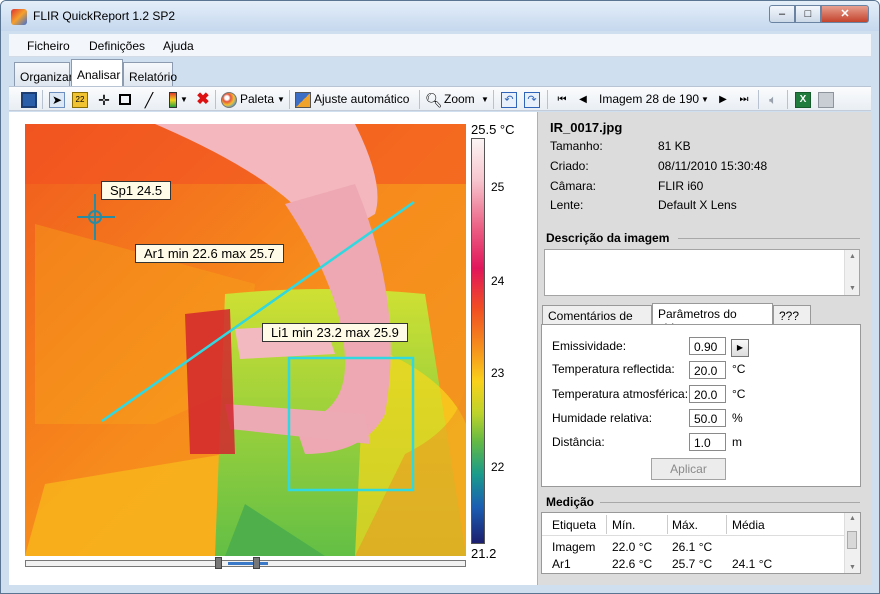 The image size is (880, 594). I want to click on scale-min-label: 21.2, so click(484, 553).